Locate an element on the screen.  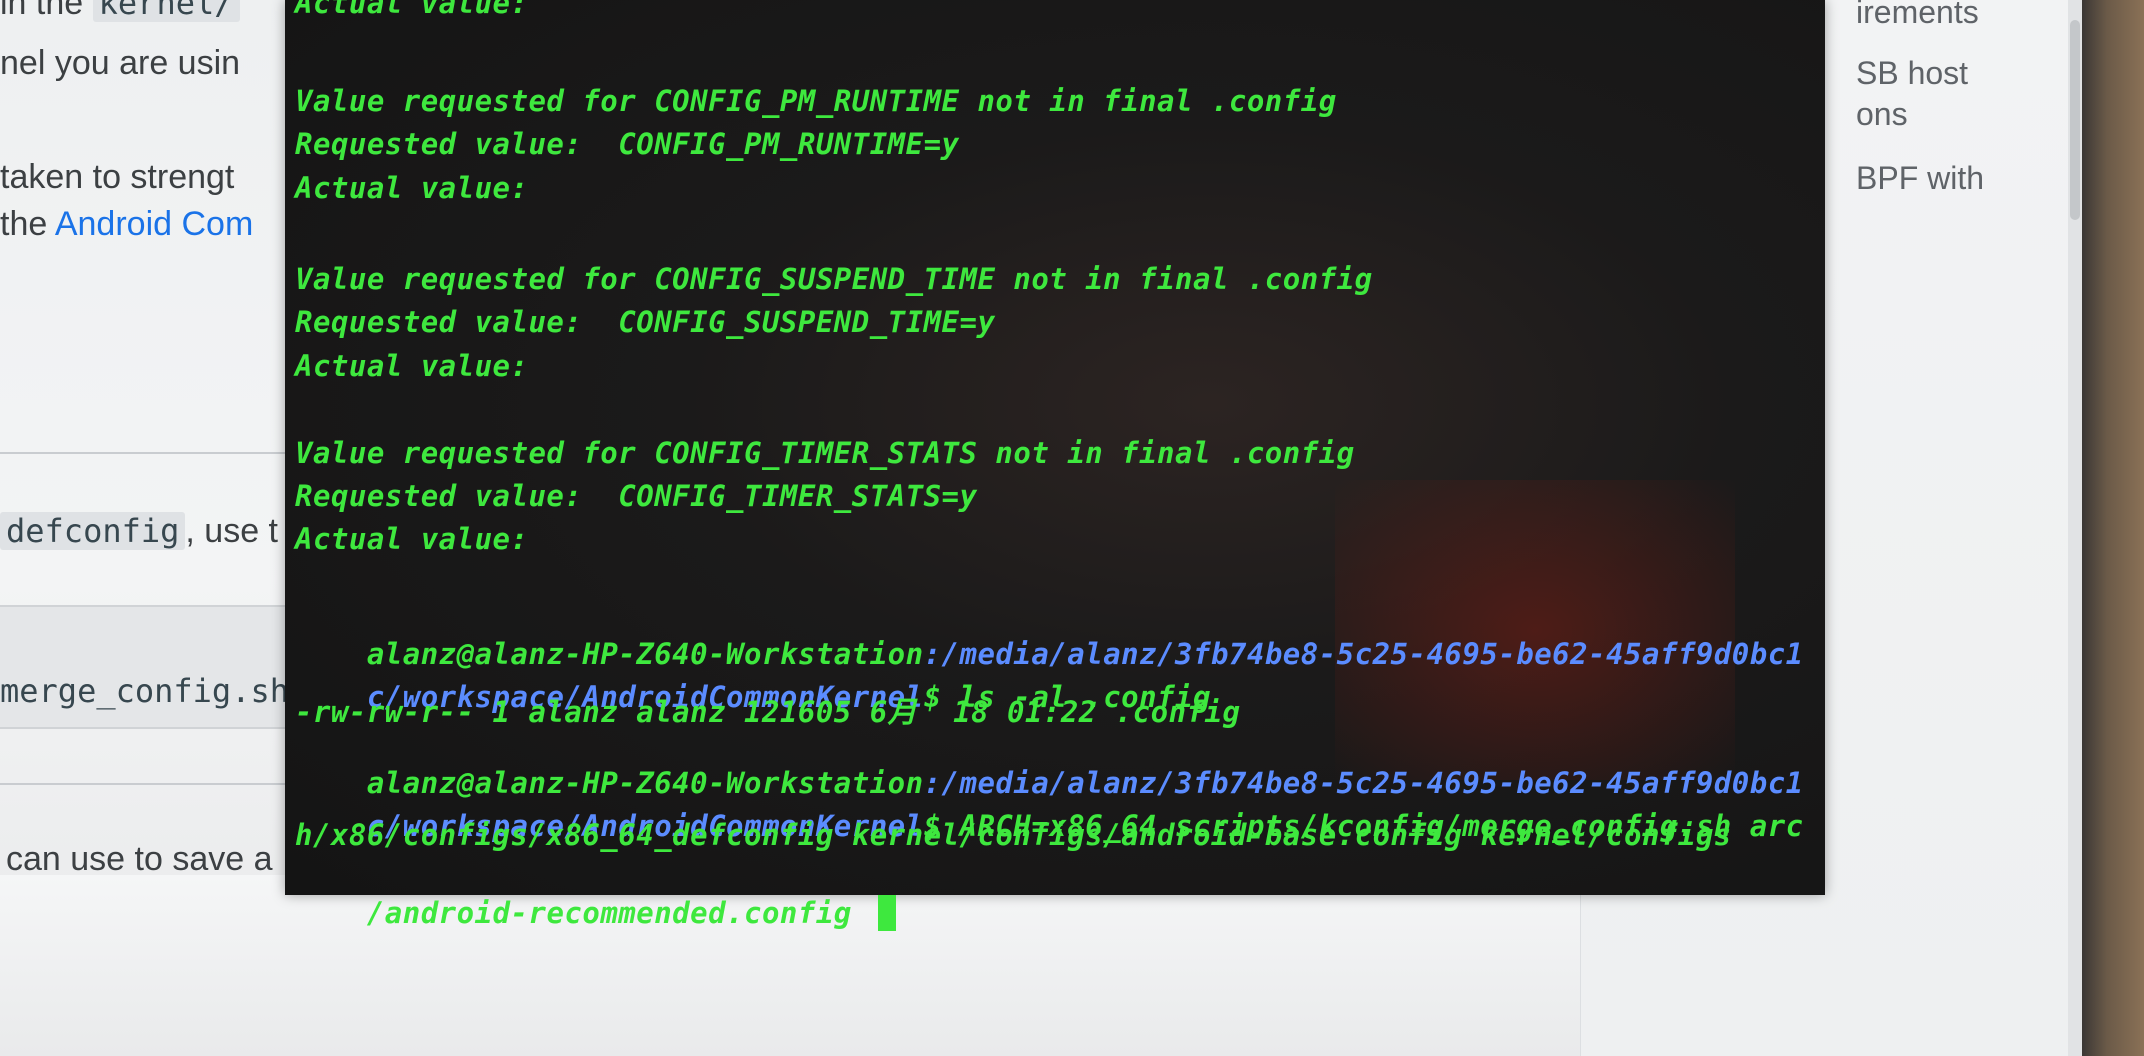
doc-text: in the is located at coordinates (42, 11).